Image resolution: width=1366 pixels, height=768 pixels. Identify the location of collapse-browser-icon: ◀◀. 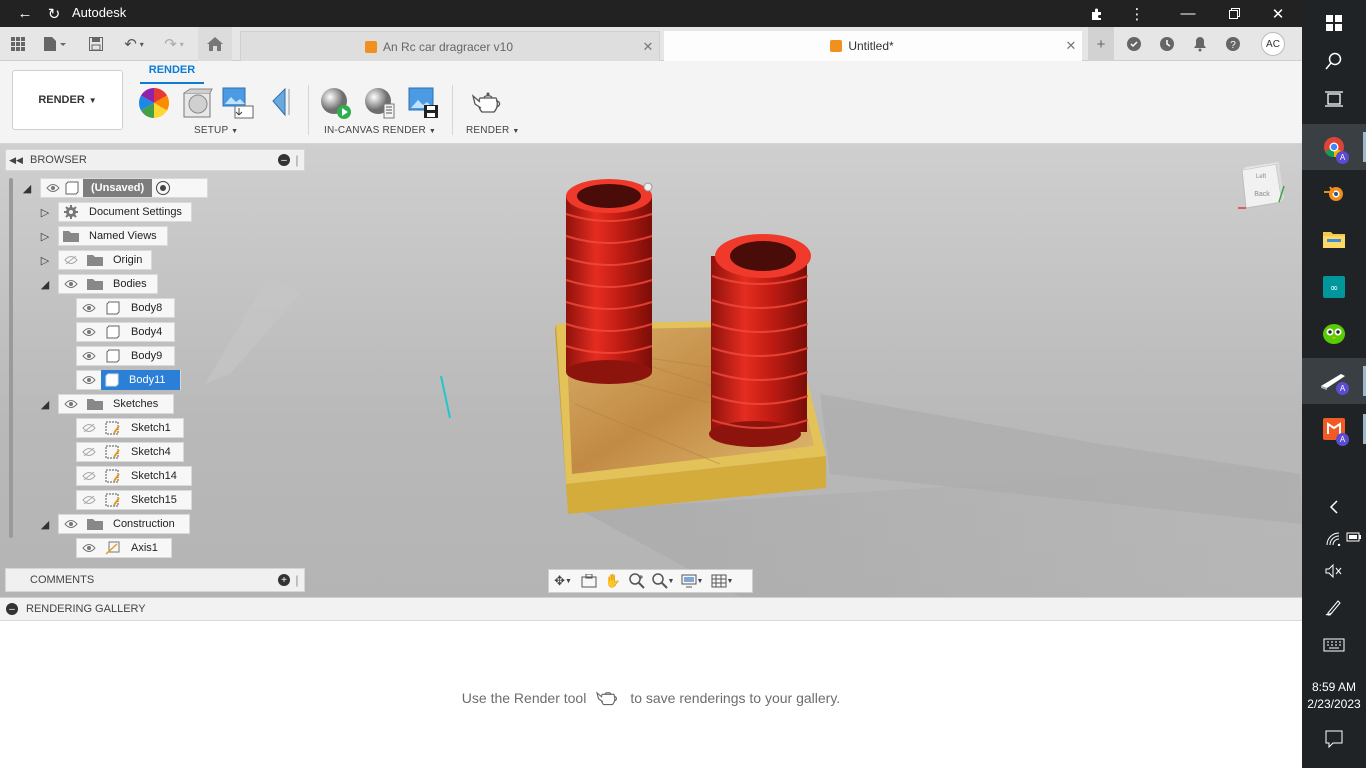
(16, 160).